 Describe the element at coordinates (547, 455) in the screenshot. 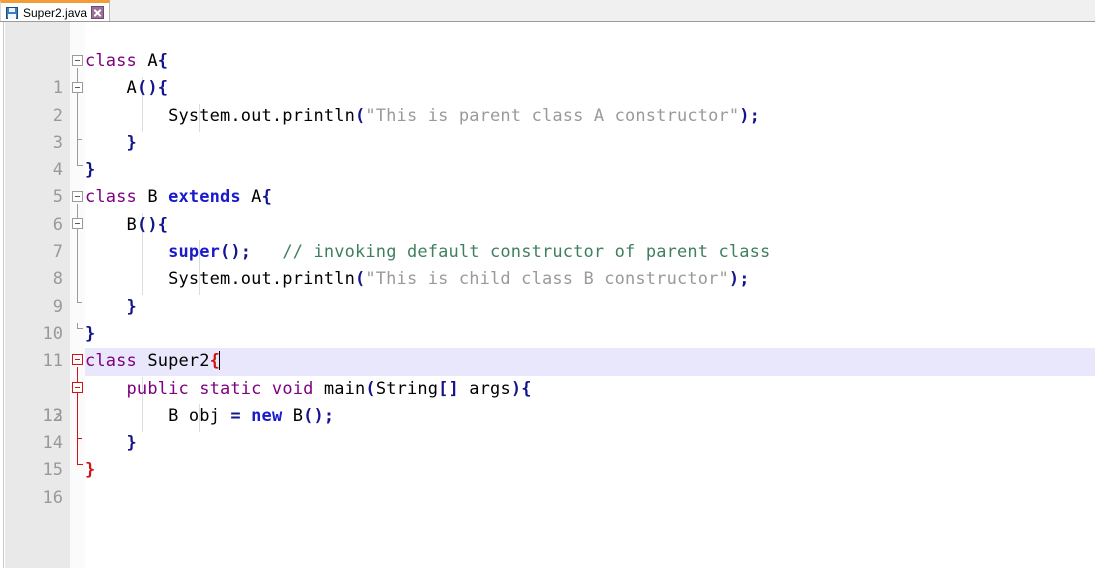

I see `code-line: 15 }` at that location.